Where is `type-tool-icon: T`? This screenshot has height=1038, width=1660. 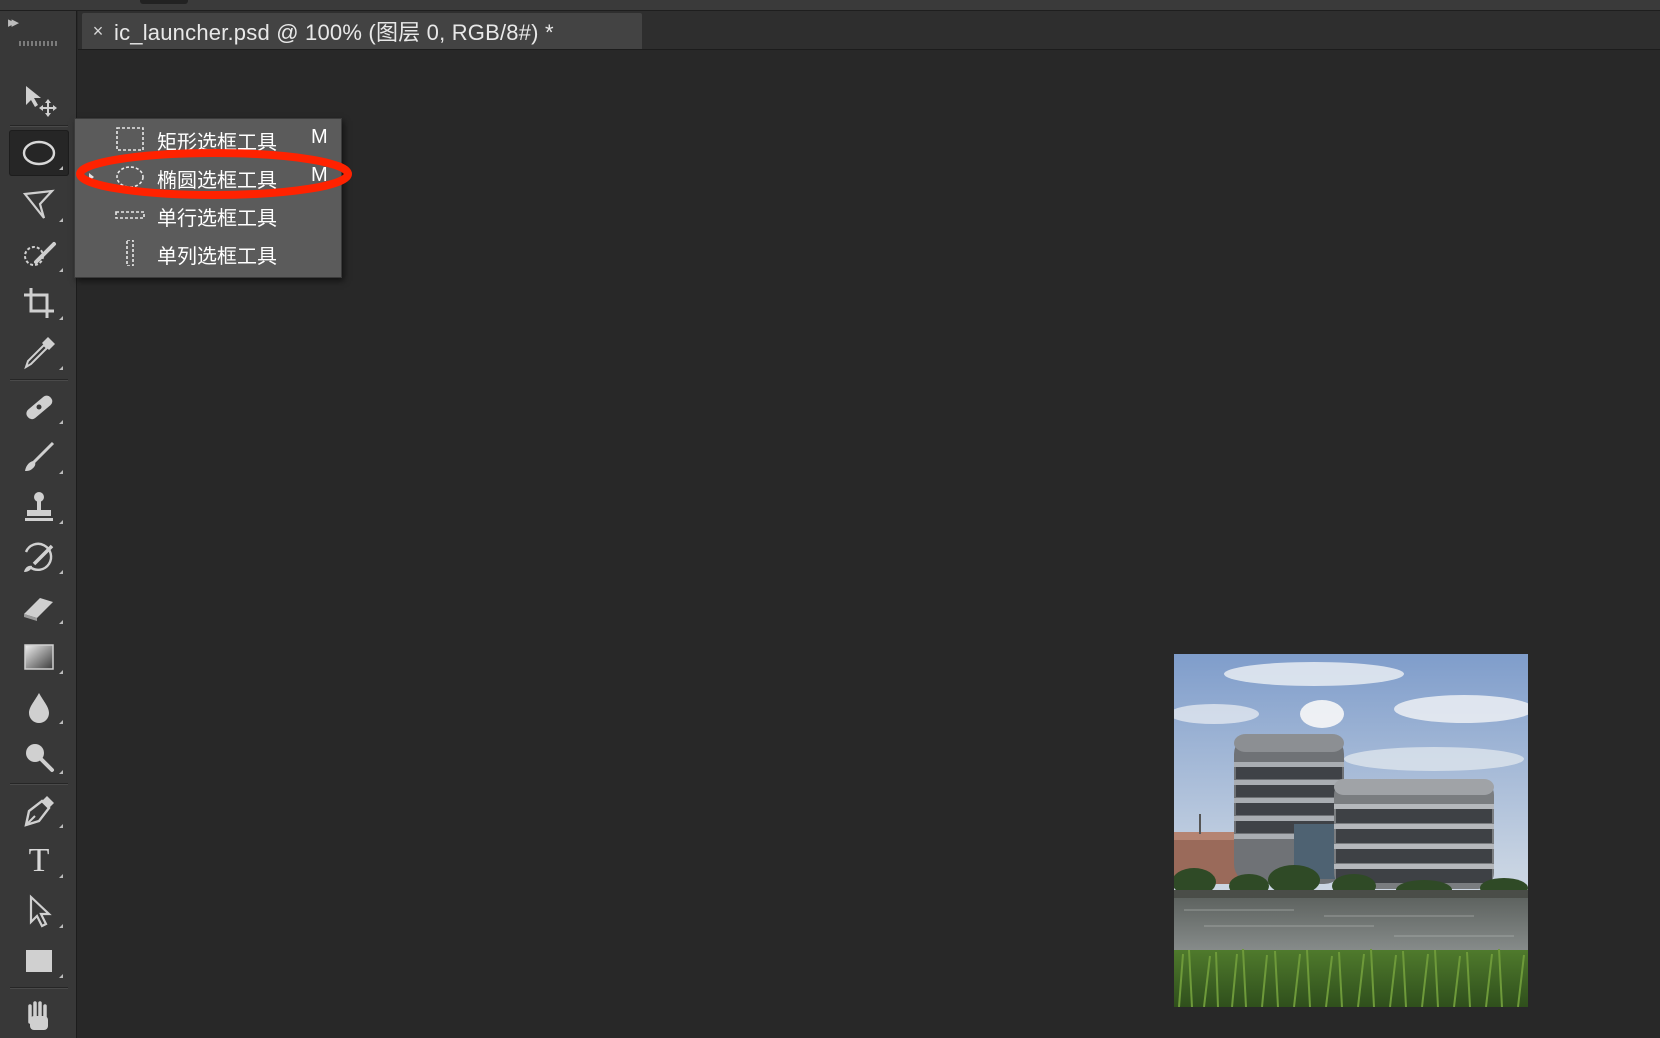 type-tool-icon: T is located at coordinates (39, 861).